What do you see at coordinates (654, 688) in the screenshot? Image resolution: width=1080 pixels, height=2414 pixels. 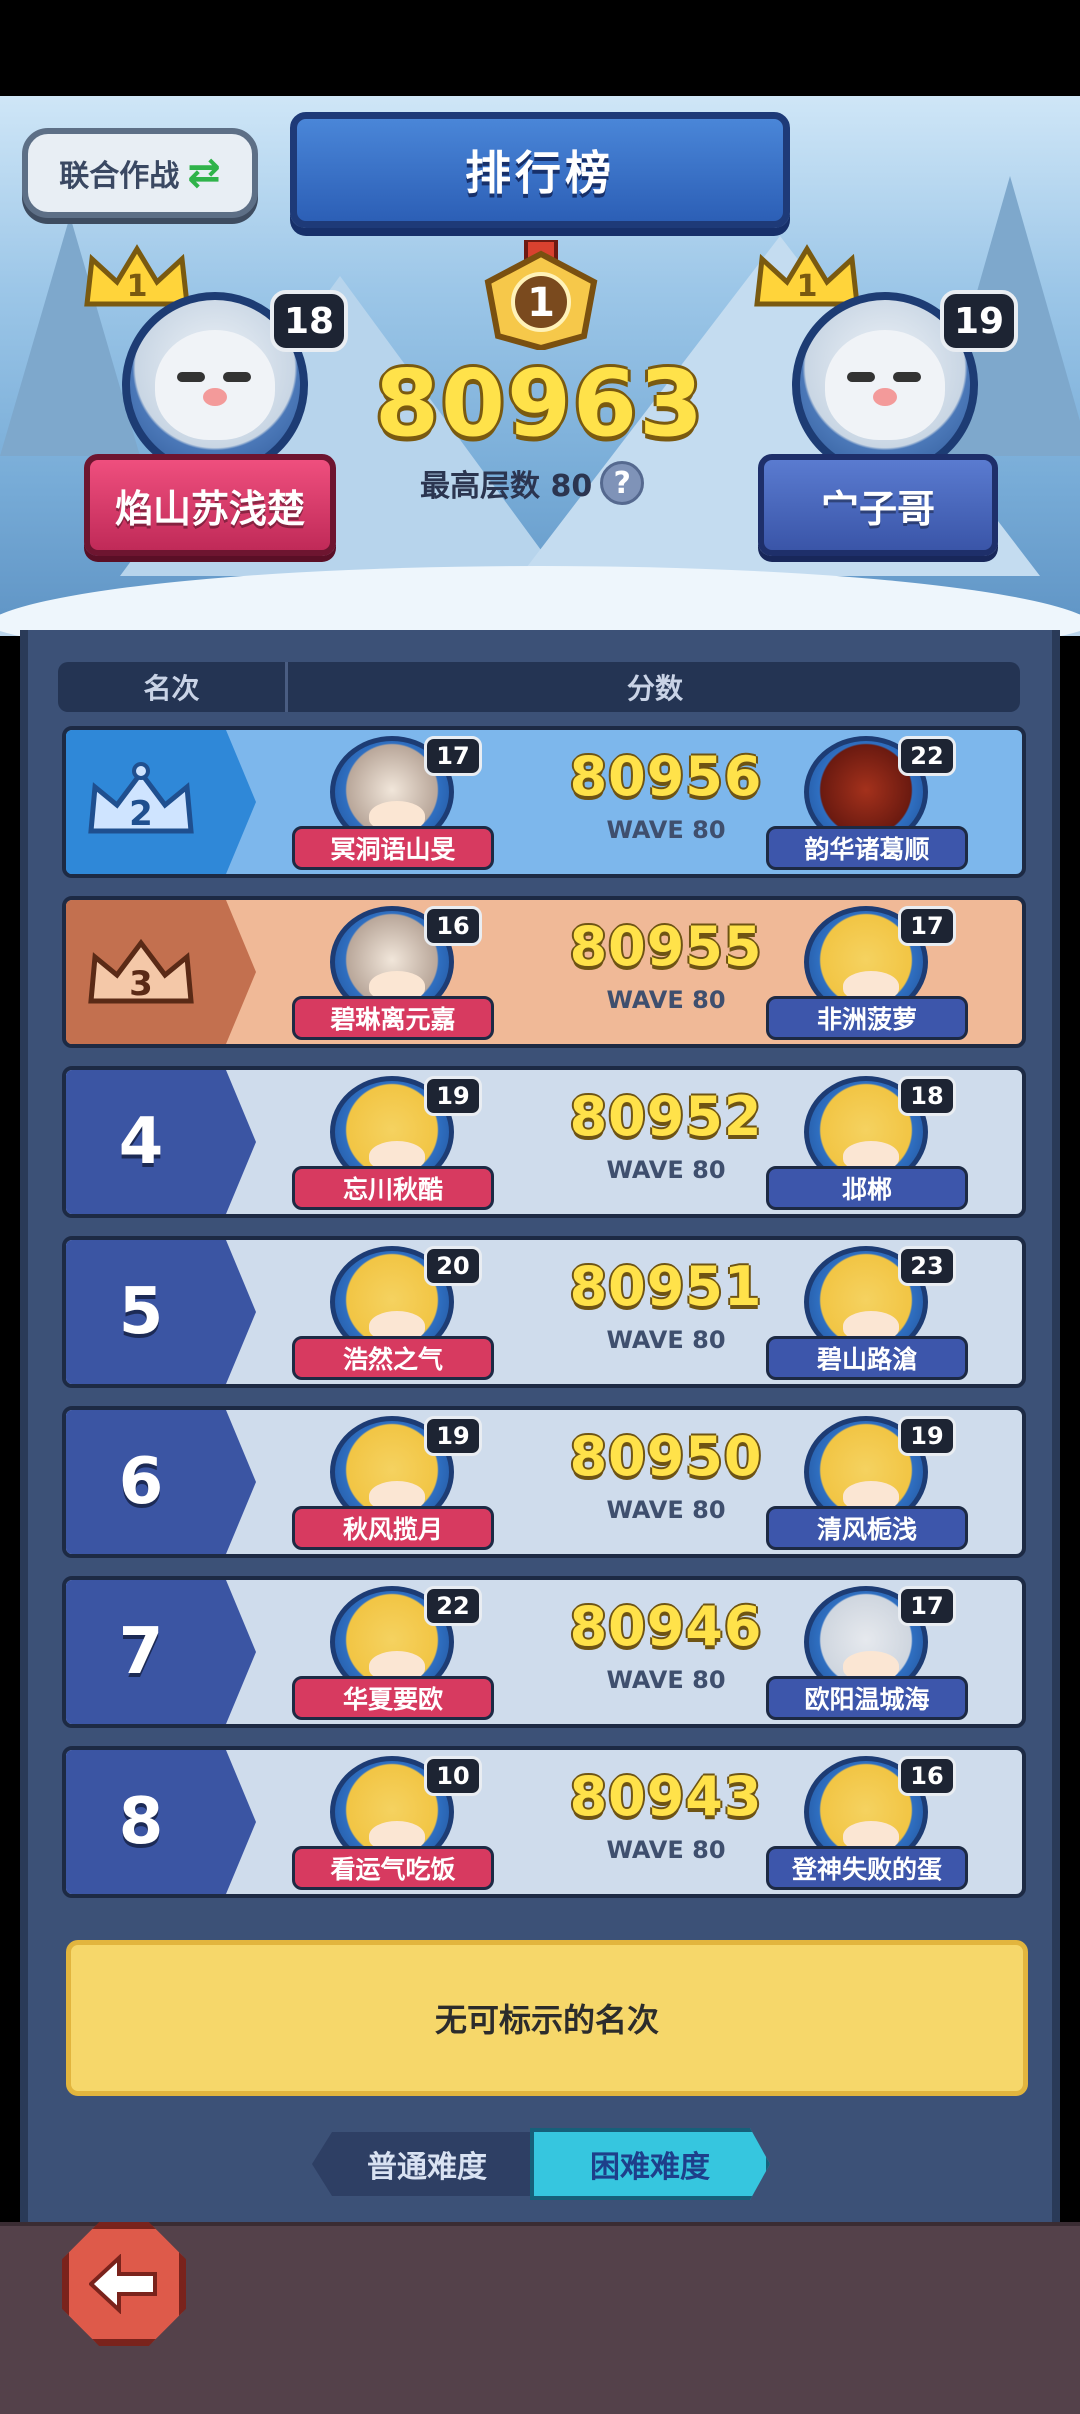 I see `column-score: 分数` at bounding box center [654, 688].